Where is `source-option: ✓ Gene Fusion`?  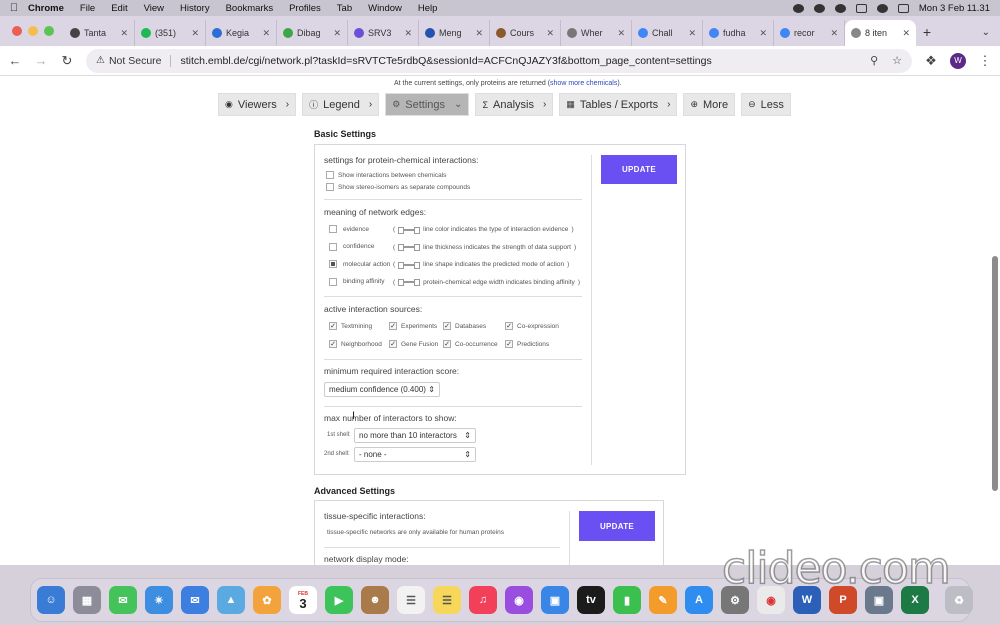 source-option: ✓ Gene Fusion is located at coordinates (413, 344).